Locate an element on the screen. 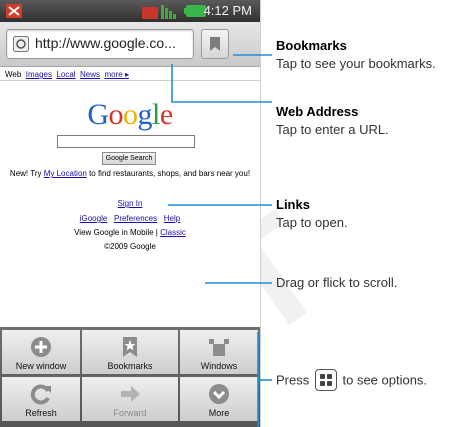 The height and width of the screenshot is (427, 473). bookmarks-button is located at coordinates (215, 44).